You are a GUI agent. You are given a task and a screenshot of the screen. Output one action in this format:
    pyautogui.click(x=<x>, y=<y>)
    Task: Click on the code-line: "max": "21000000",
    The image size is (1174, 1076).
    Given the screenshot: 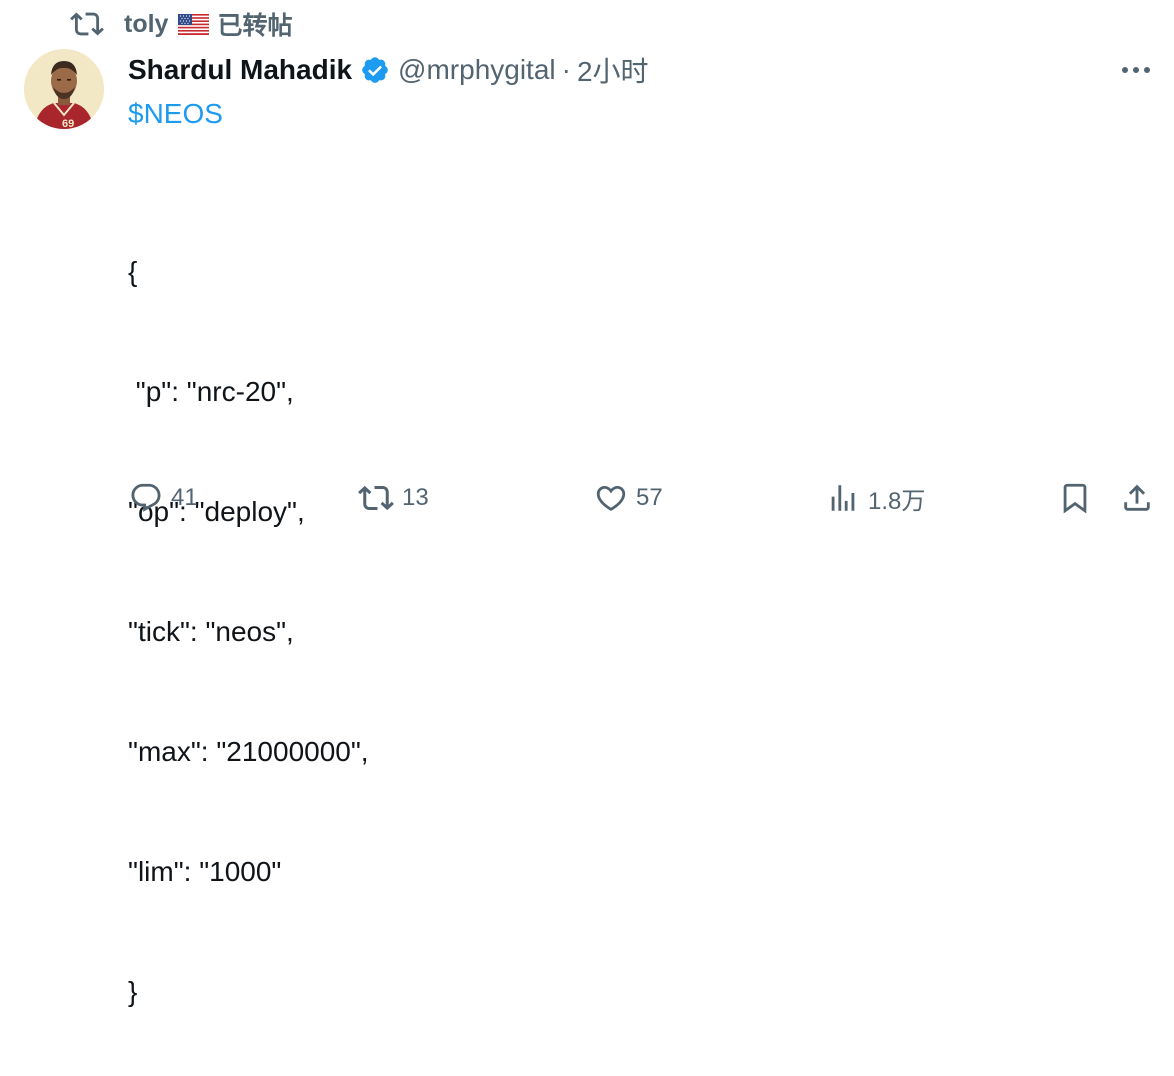 What is the action you would take?
    pyautogui.click(x=248, y=751)
    